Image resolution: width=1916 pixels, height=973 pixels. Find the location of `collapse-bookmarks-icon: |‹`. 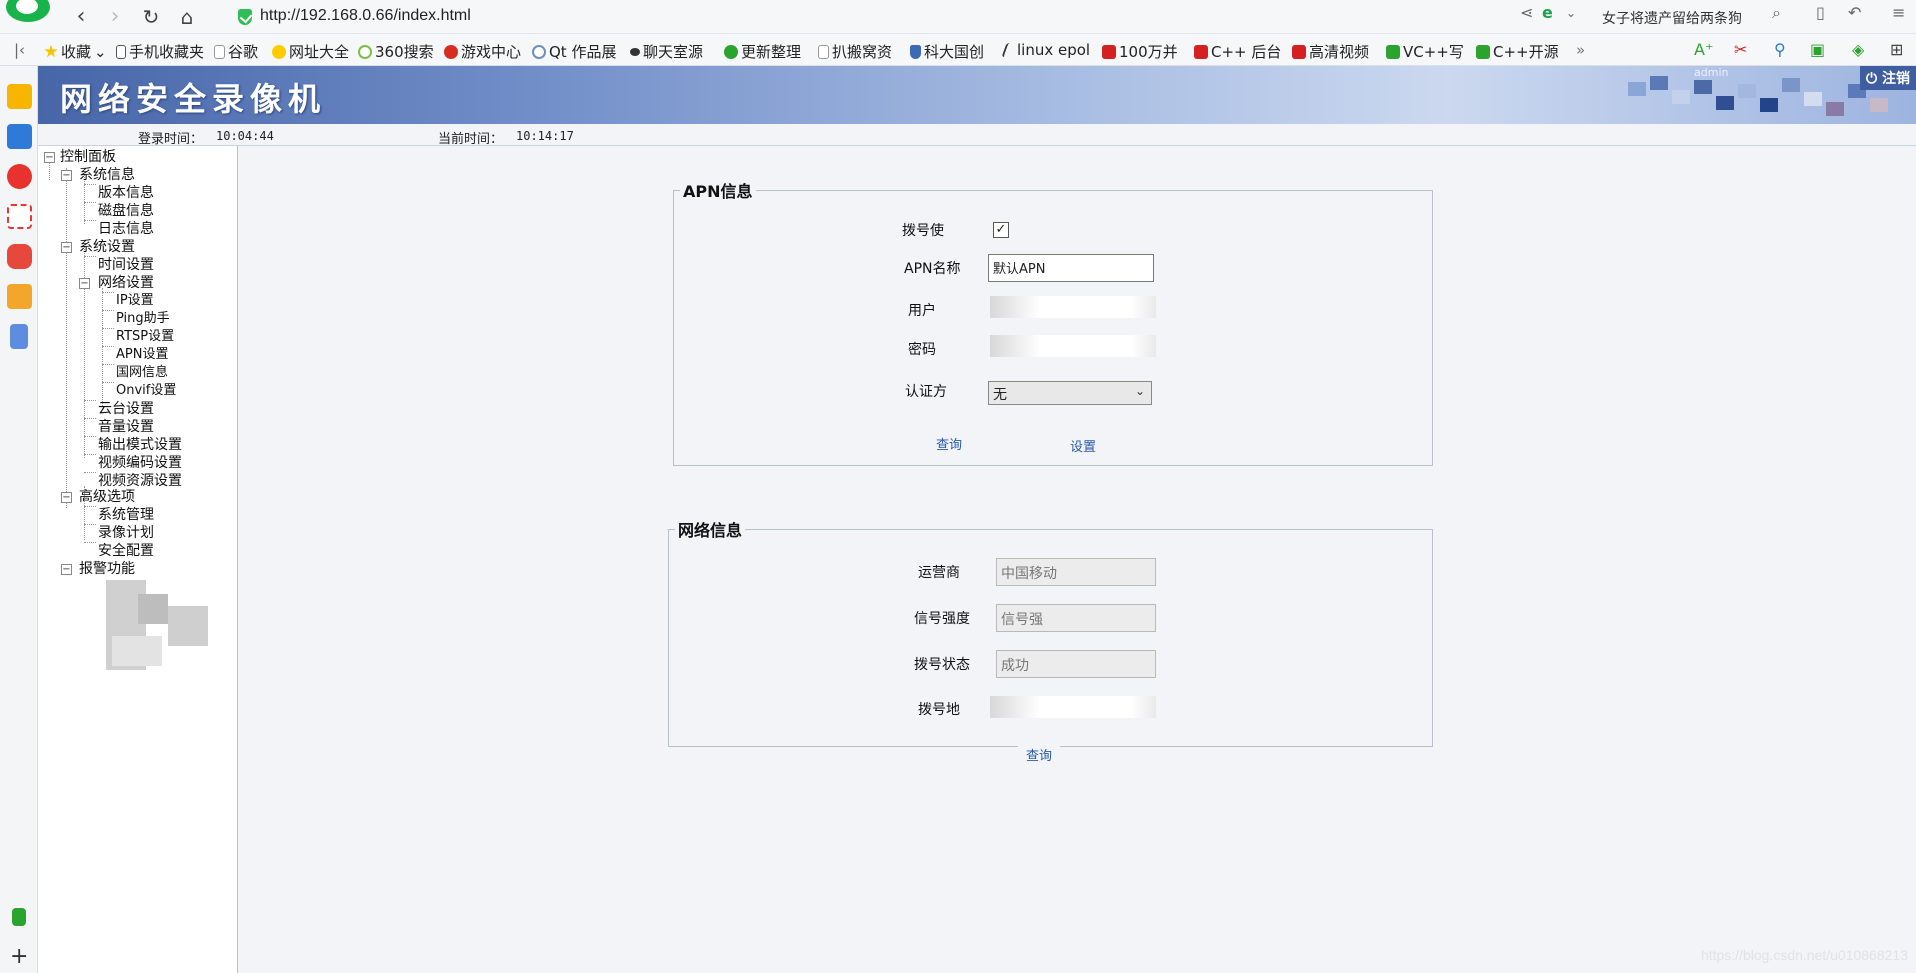

collapse-bookmarks-icon: |‹ is located at coordinates (19, 50).